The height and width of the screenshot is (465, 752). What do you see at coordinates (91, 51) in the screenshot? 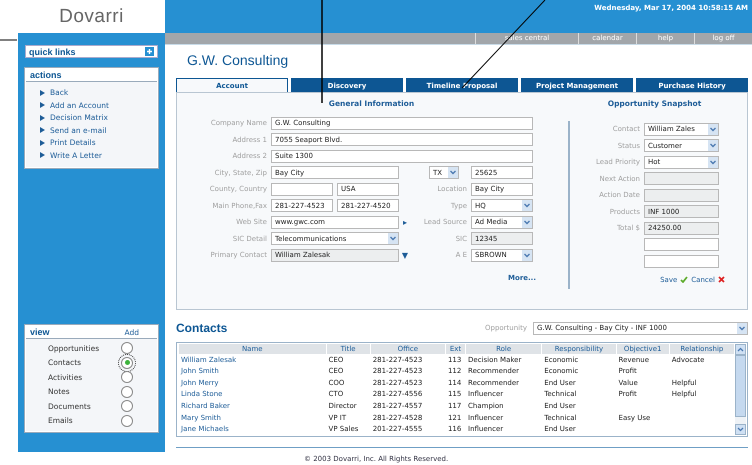
I see `quick-links-bar: quick links` at bounding box center [91, 51].